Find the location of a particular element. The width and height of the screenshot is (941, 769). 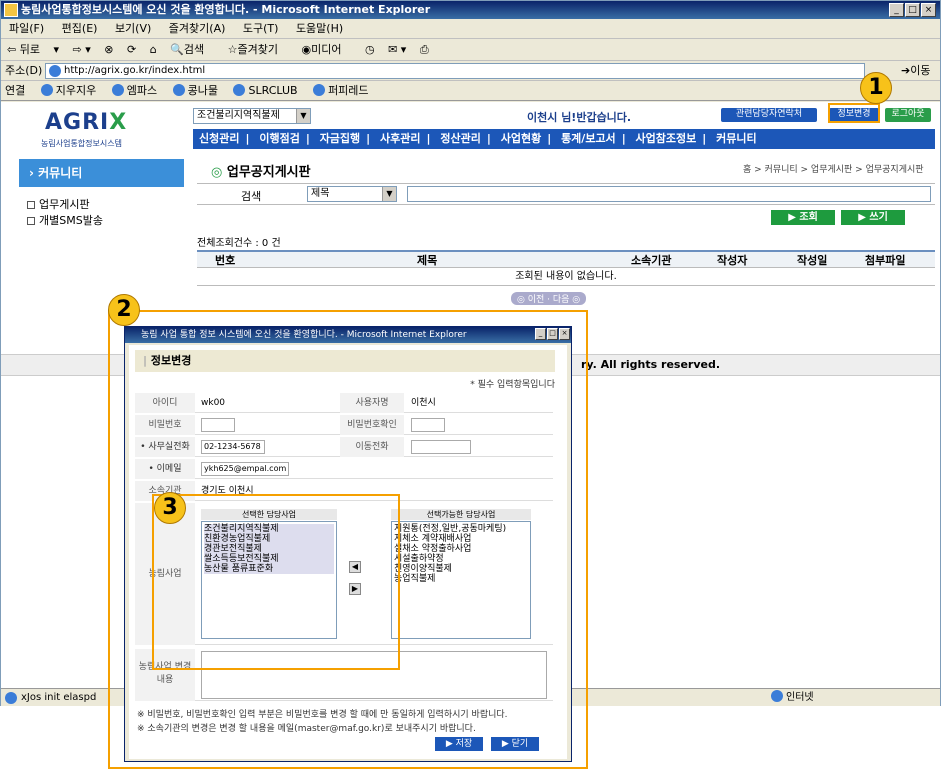

nav-inspect: 이행점검 is located at coordinates (279, 138).